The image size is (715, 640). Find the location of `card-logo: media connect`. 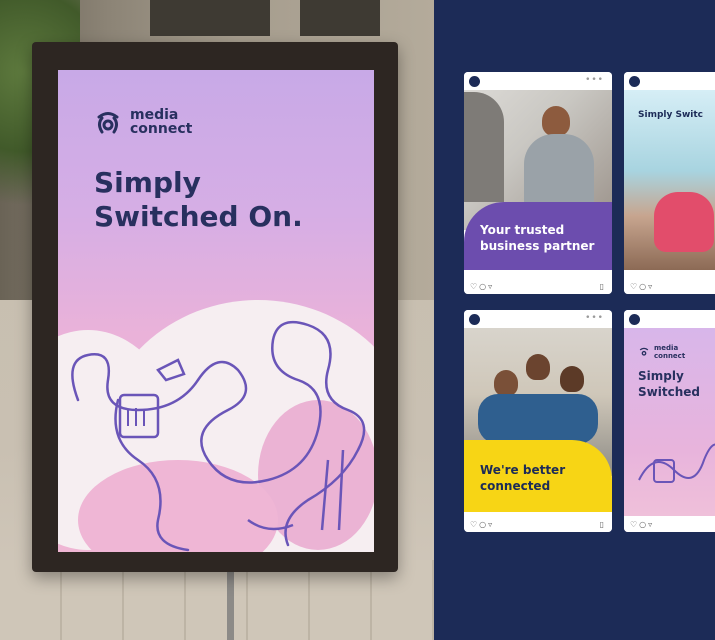

card-logo: media connect is located at coordinates (661, 352).